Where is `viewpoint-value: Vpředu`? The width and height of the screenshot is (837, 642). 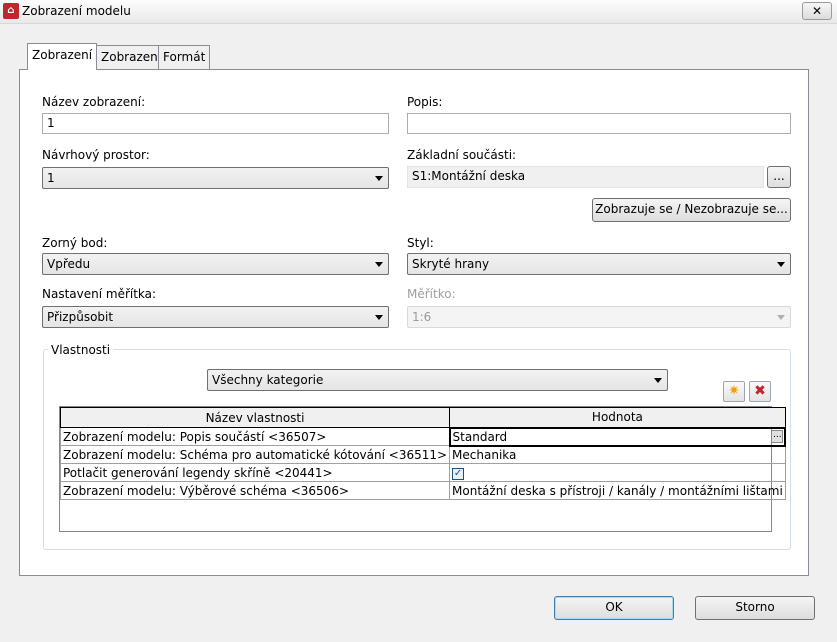 viewpoint-value: Vpředu is located at coordinates (69, 264).